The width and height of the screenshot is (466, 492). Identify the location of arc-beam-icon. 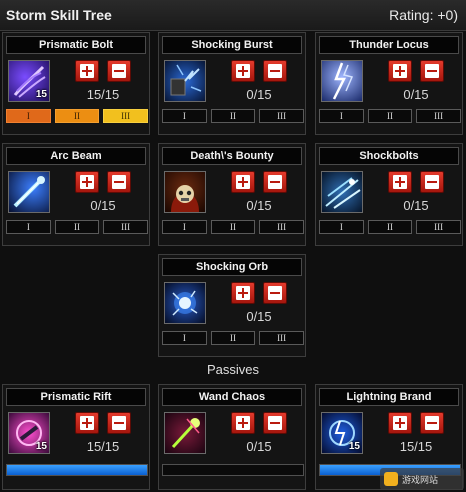
(29, 192).